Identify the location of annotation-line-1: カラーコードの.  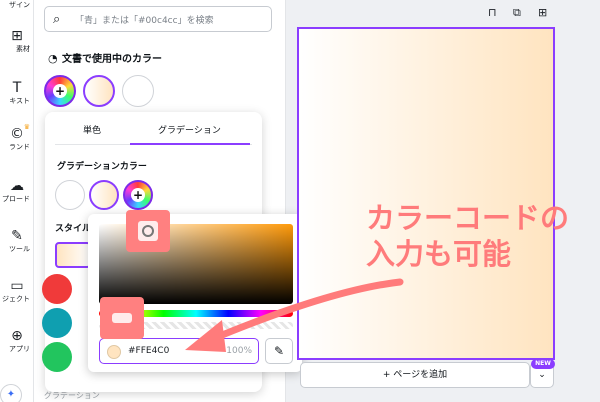
(468, 218).